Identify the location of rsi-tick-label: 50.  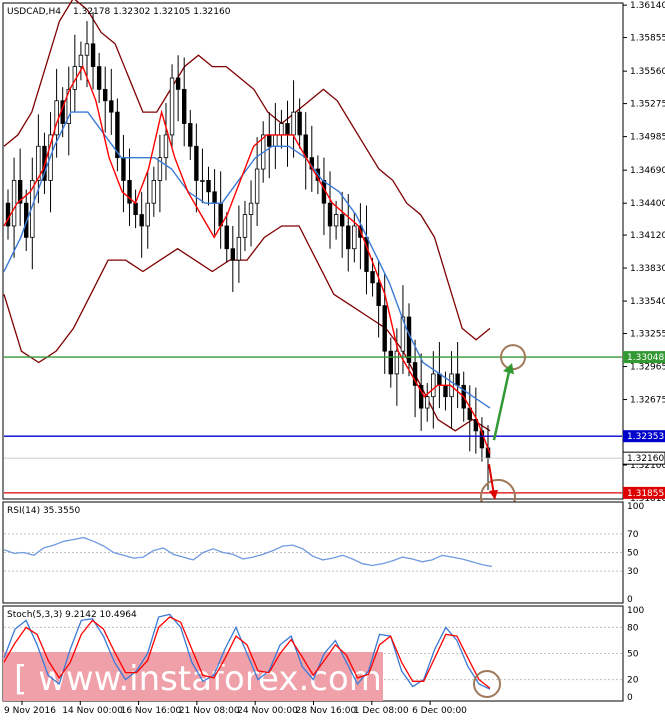
(633, 554).